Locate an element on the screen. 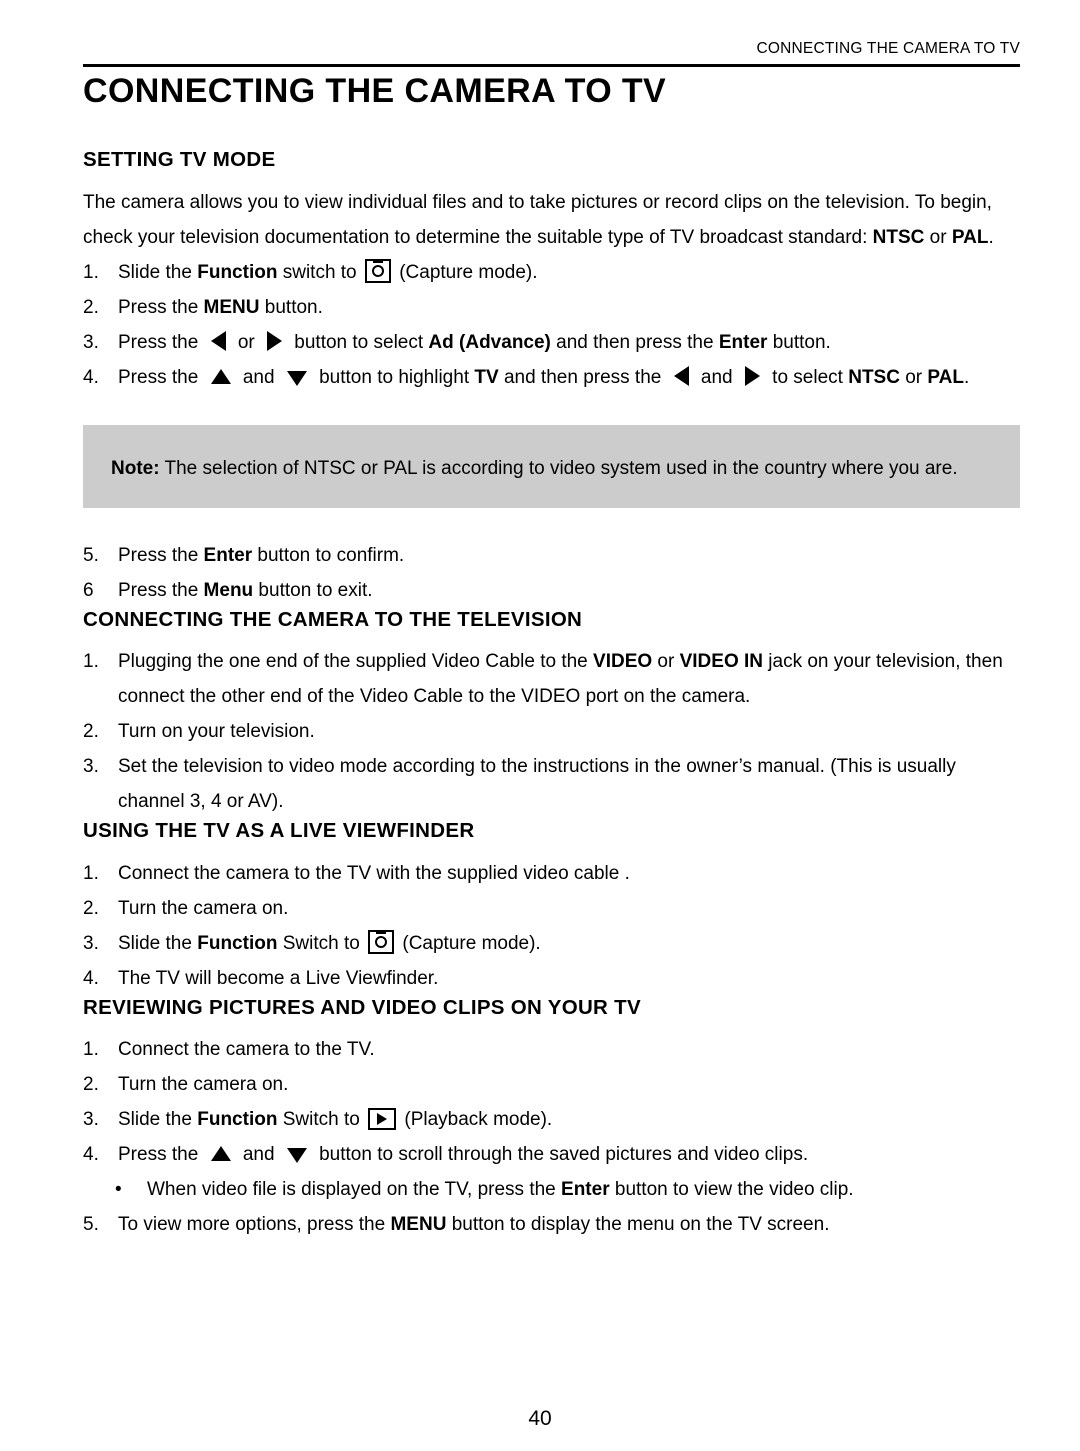 Image resolution: width=1080 pixels, height=1451 pixels. capture-mode-icon is located at coordinates (381, 941).